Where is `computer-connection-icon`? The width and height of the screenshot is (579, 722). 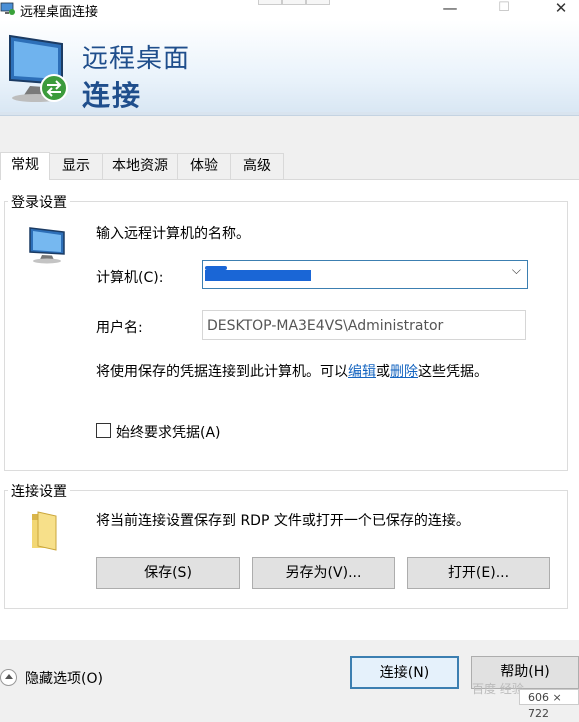 computer-connection-icon is located at coordinates (38, 68).